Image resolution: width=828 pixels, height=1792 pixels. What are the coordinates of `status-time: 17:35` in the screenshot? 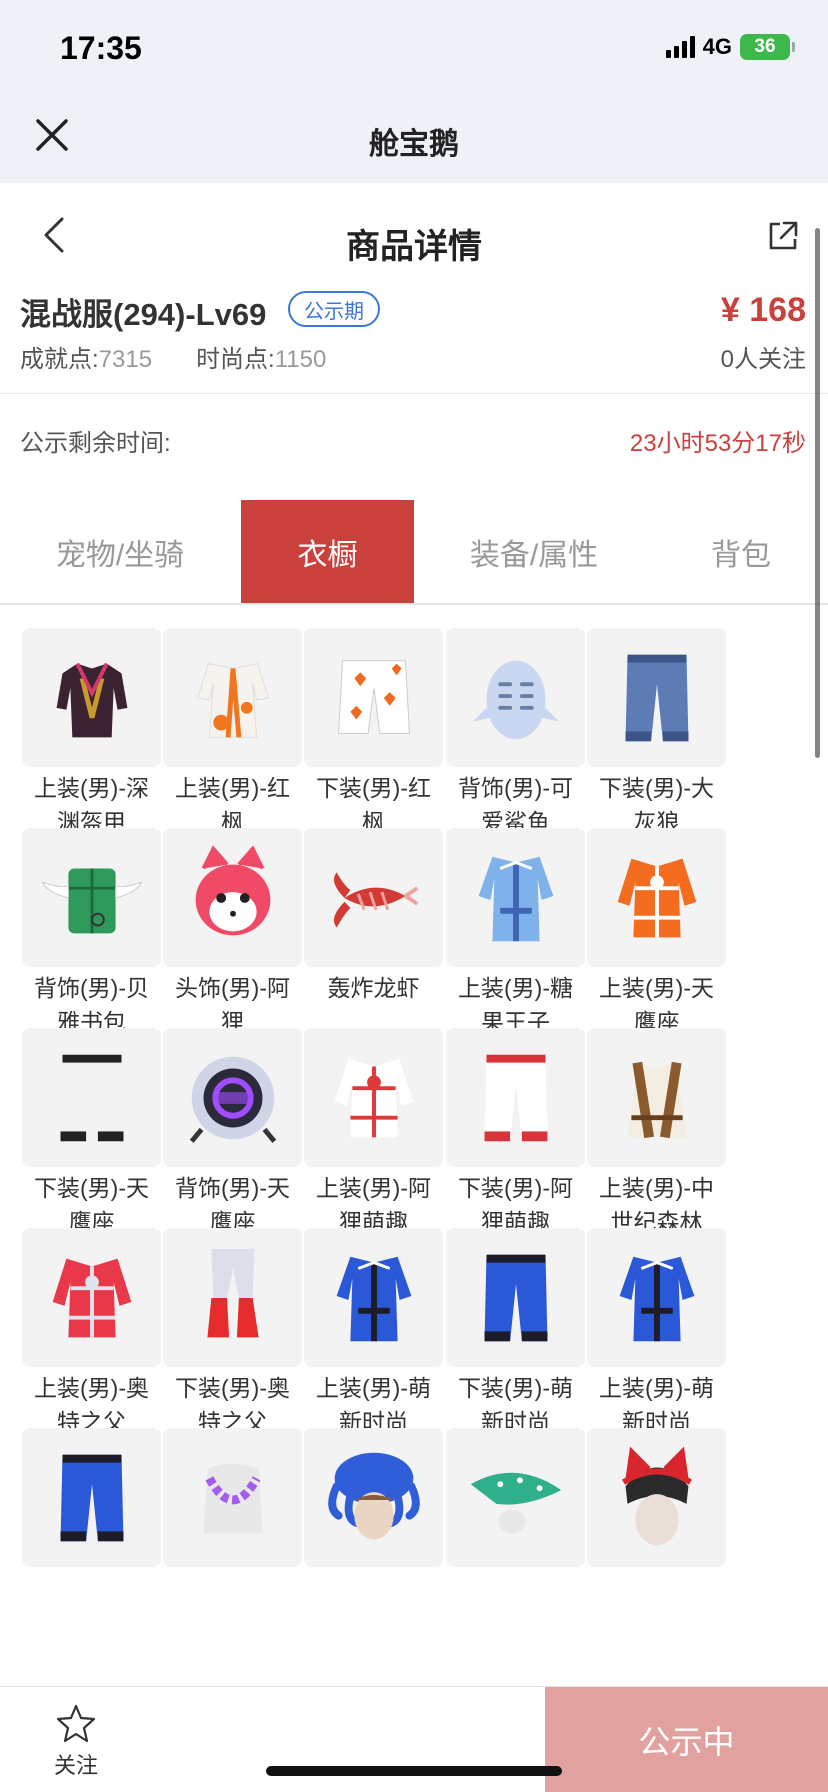 It's located at (101, 48).